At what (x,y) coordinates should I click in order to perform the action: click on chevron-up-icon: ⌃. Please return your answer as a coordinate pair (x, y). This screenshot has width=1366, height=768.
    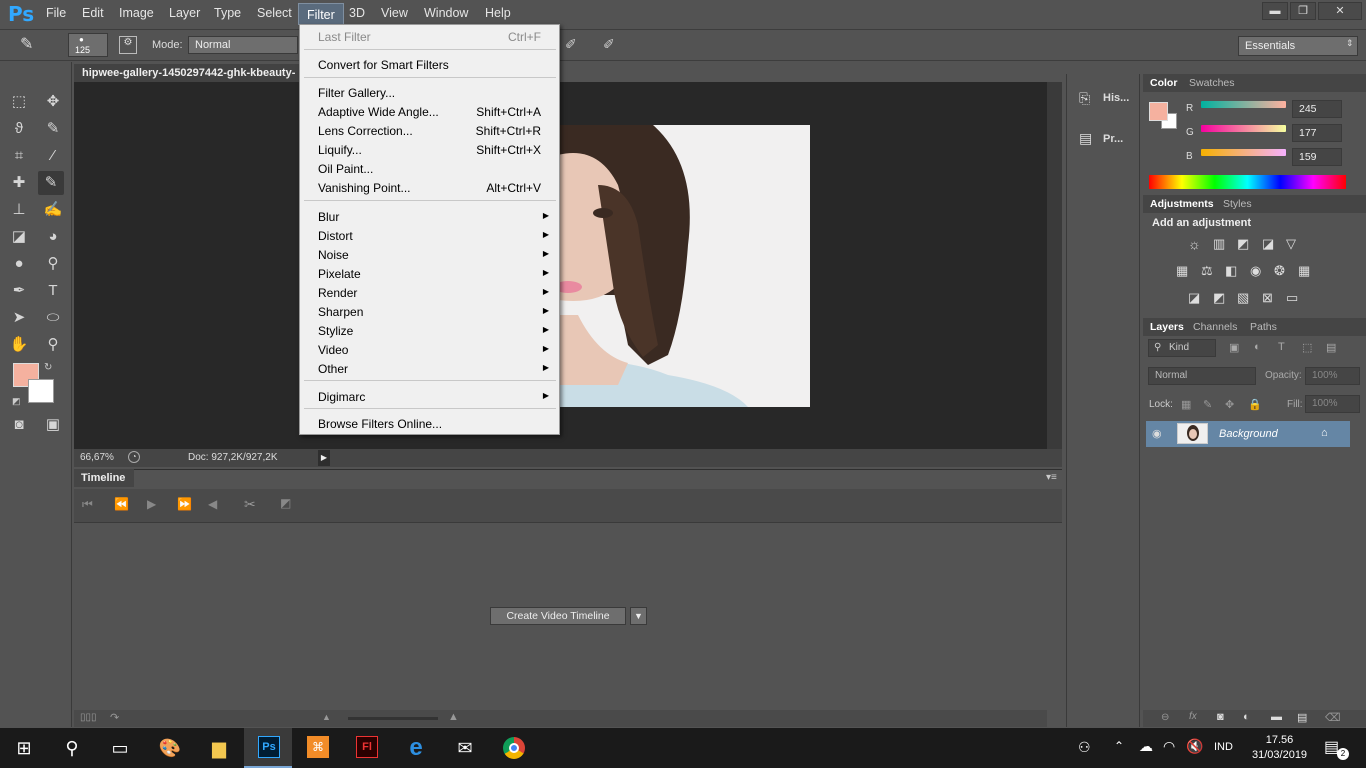
    Looking at the image, I should click on (1119, 746).